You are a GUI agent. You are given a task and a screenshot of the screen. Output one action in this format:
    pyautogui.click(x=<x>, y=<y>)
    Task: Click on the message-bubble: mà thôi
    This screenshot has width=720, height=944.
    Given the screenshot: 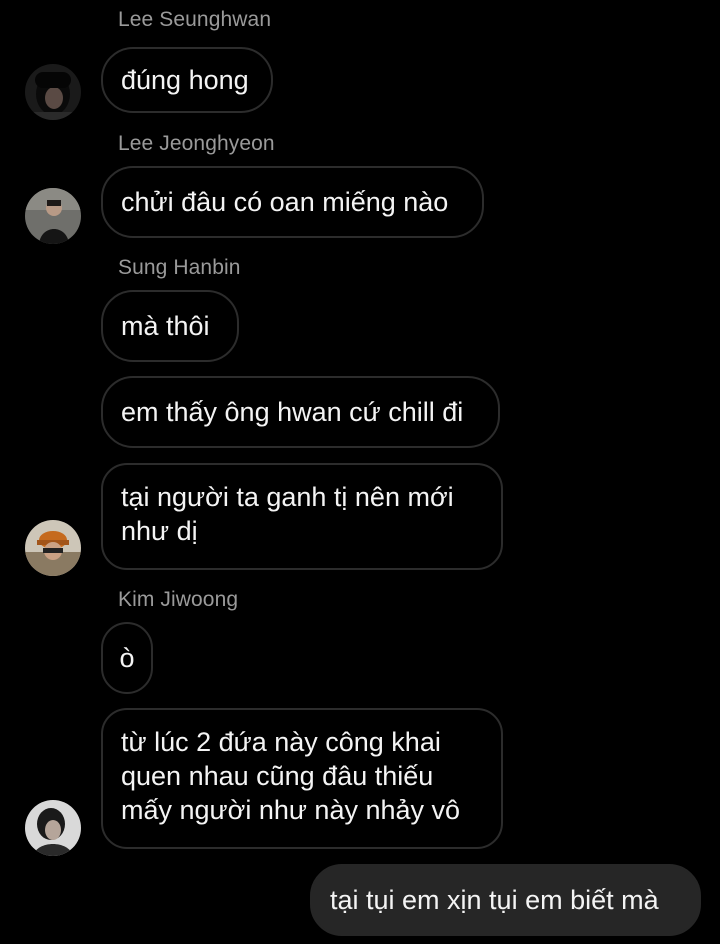 What is the action you would take?
    pyautogui.click(x=170, y=326)
    